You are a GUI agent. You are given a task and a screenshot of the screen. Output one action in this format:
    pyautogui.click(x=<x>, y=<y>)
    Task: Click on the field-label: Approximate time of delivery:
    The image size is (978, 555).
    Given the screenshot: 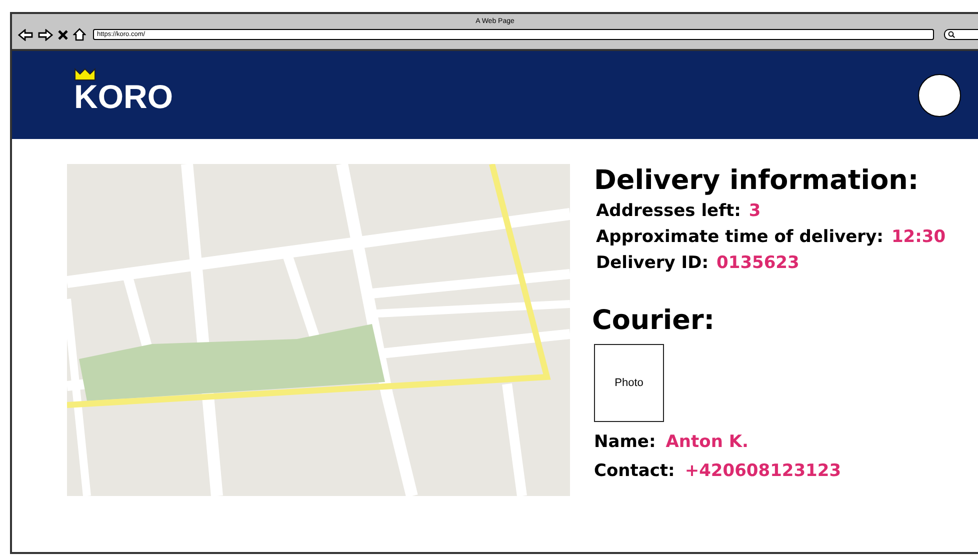 What is the action you would take?
    pyautogui.click(x=740, y=237)
    